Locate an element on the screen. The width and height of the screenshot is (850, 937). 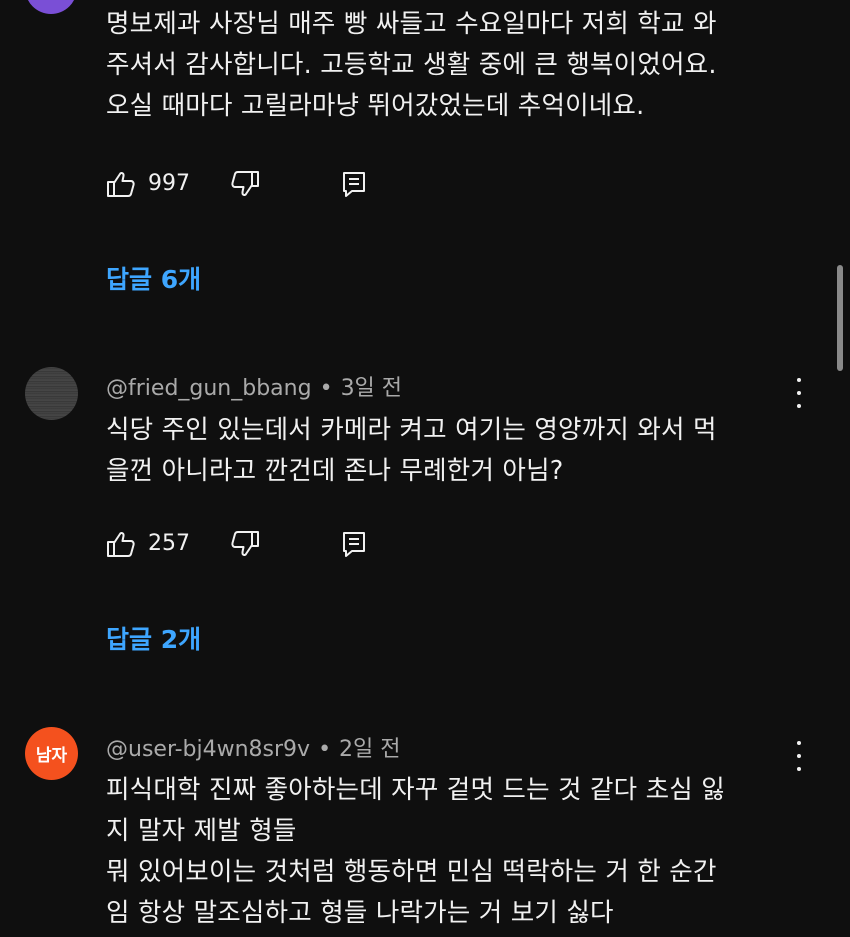
comment-meta: @user-bj4wn8sr9v • 2일 전 is located at coordinates (253, 747).